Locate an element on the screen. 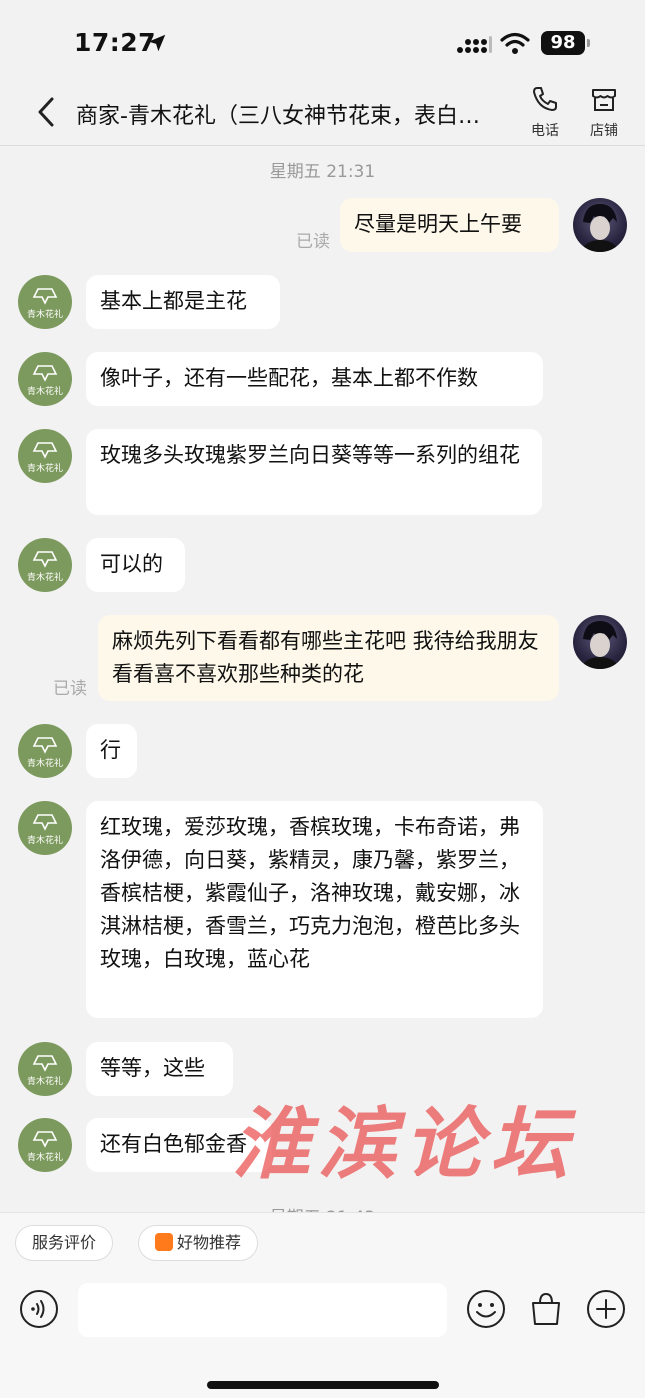 The height and width of the screenshot is (1398, 645). status-bar: 17:27 98 is located at coordinates (322, 42).